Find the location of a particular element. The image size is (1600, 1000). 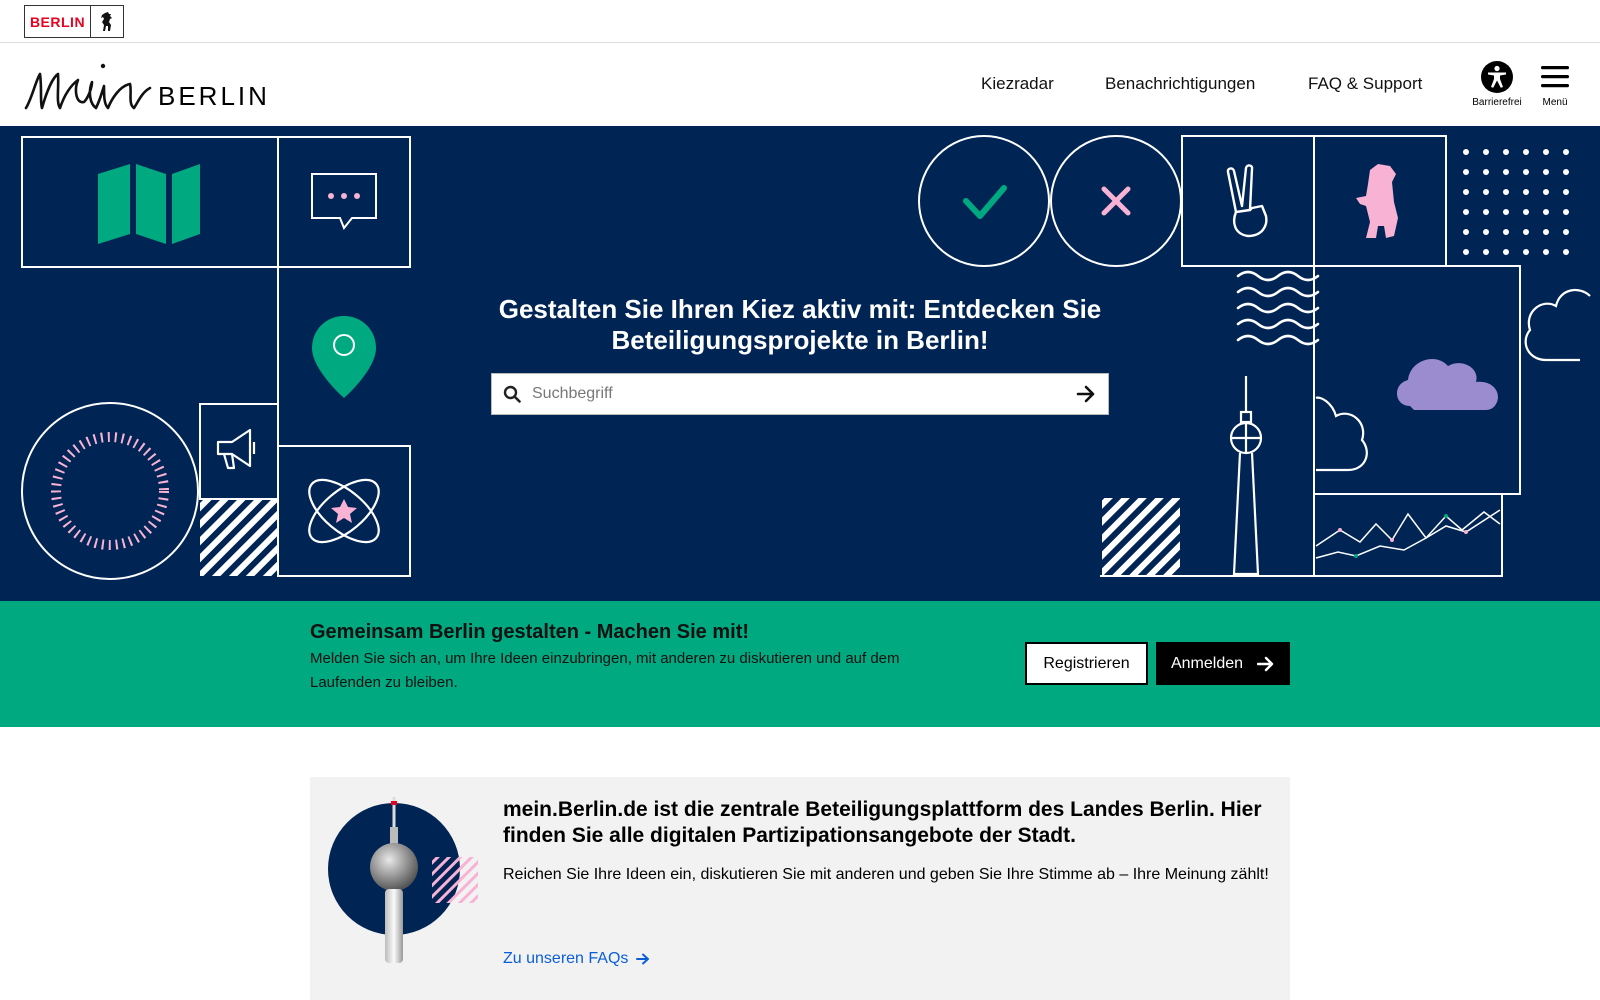

waves-icon is located at coordinates (1278, 308).